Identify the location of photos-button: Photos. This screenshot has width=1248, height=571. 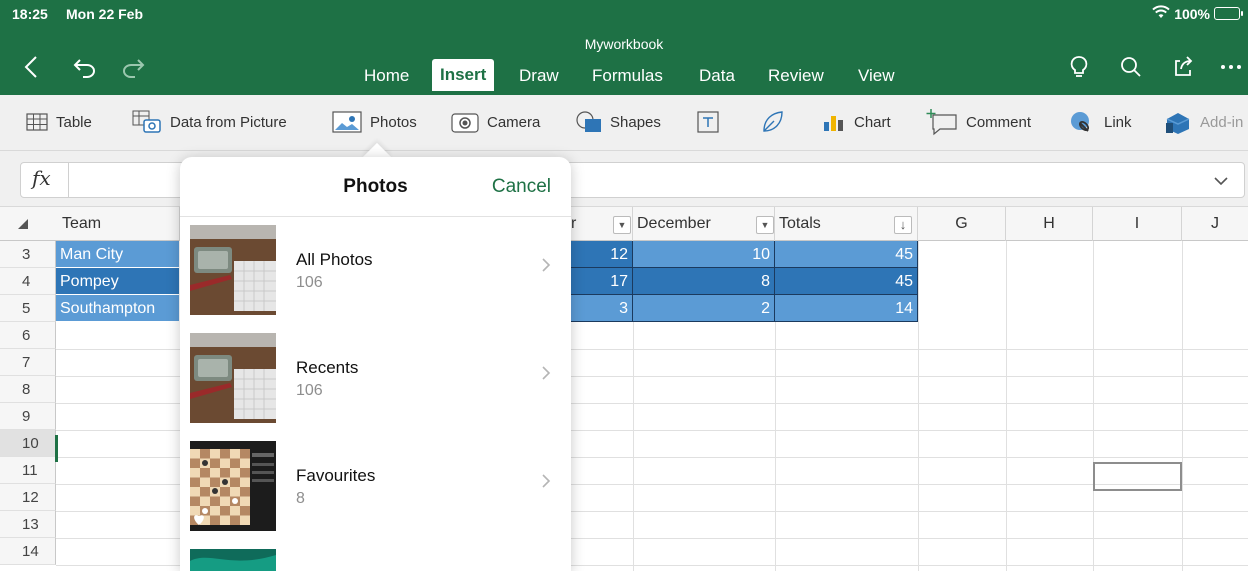
(374, 122).